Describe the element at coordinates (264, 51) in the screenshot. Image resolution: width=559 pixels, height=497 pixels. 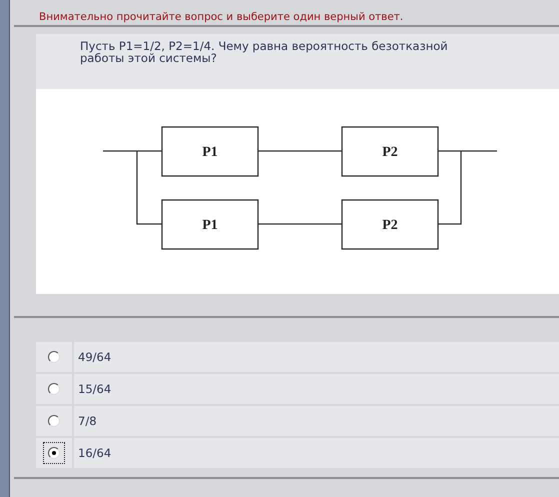
I see `question-text: Пусть P1=1/2, P2=1/4. Чему равна вероятность безотказной работы этой системы?` at that location.